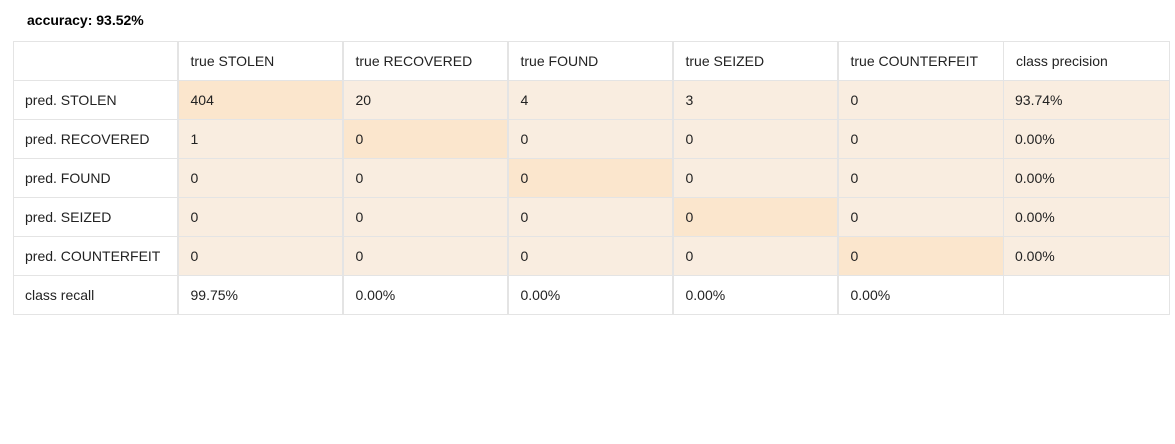 This screenshot has width=1175, height=444. I want to click on matrix-cell: 1, so click(259, 139).